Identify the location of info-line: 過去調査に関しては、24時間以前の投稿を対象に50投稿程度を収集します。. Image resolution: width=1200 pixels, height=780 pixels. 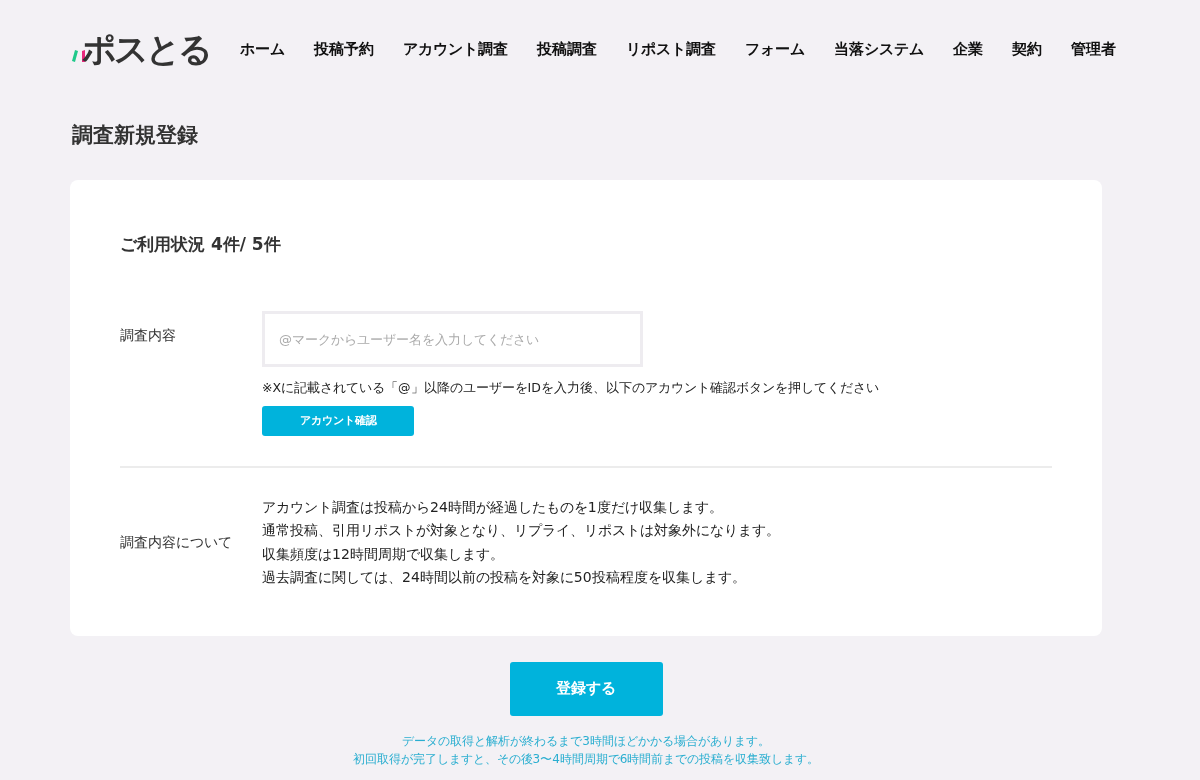
(504, 578).